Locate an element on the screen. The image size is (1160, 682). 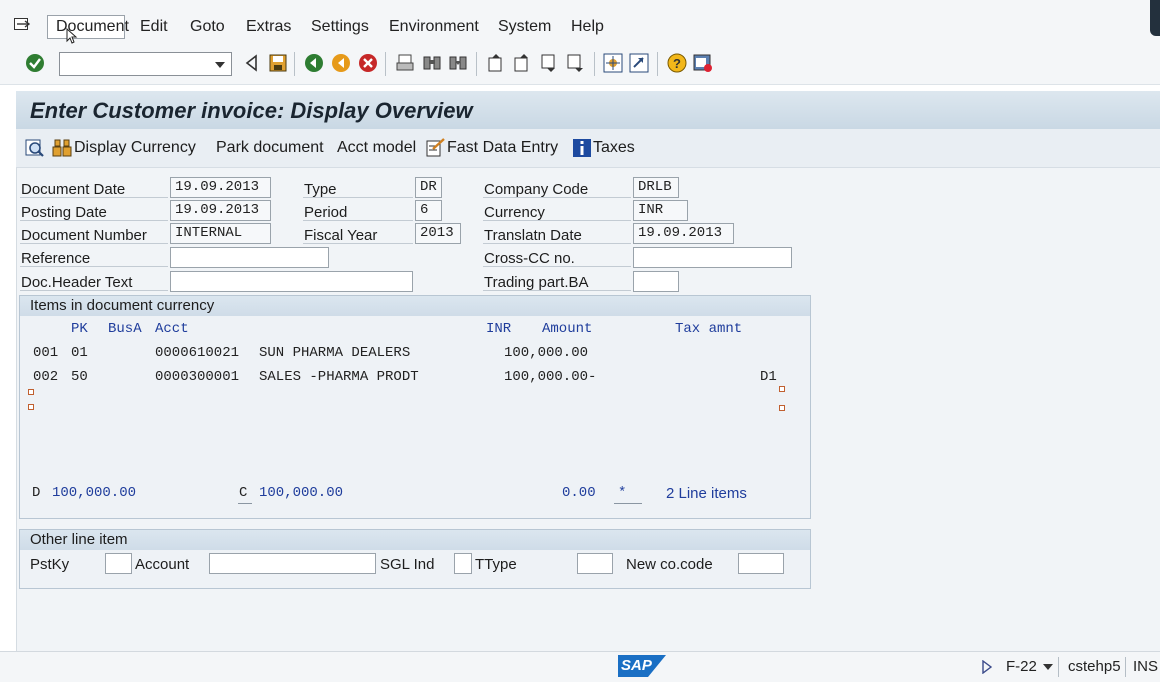
document-date-field: 19.09.2013 is located at coordinates (220, 187).